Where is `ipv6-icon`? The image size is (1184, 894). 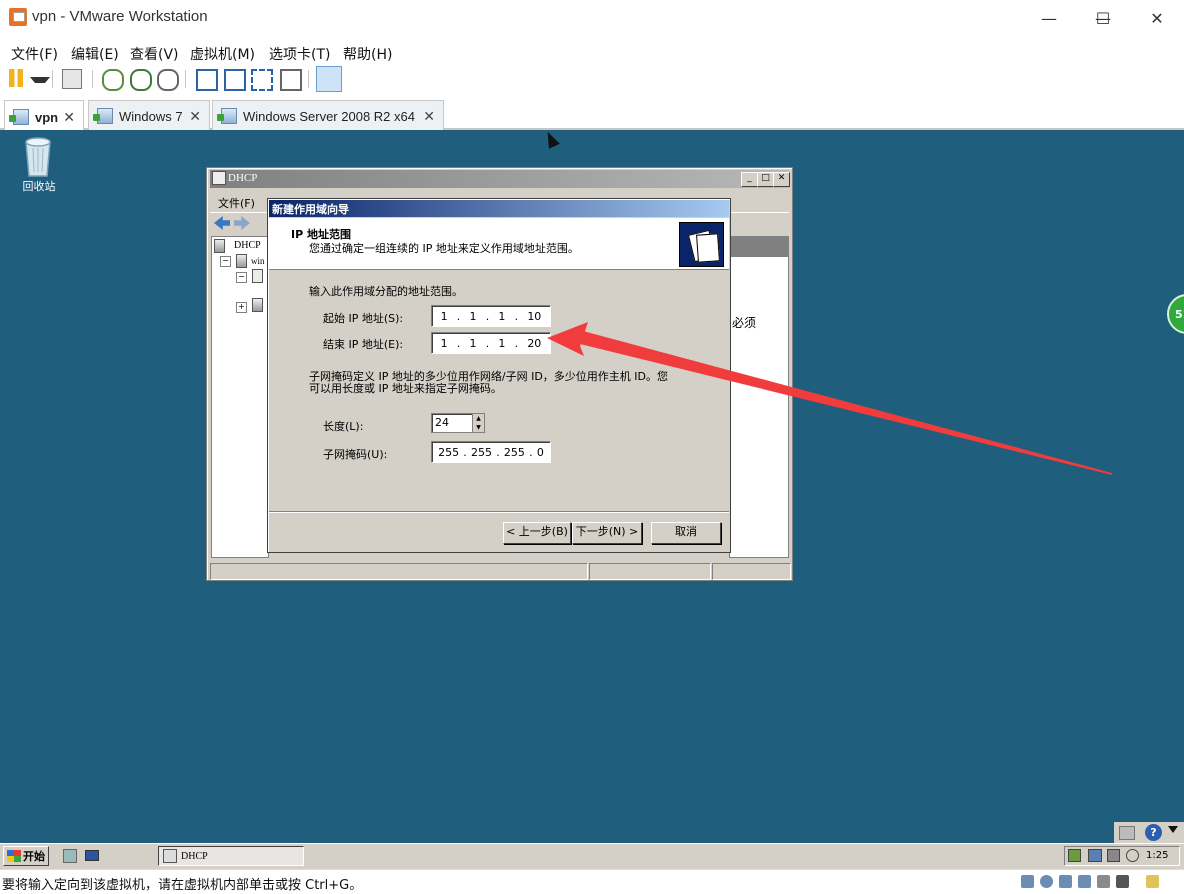 ipv6-icon is located at coordinates (257, 305).